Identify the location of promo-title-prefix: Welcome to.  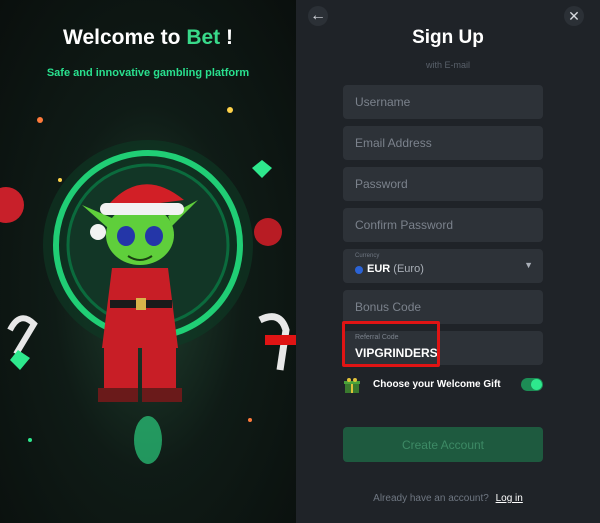
(122, 37).